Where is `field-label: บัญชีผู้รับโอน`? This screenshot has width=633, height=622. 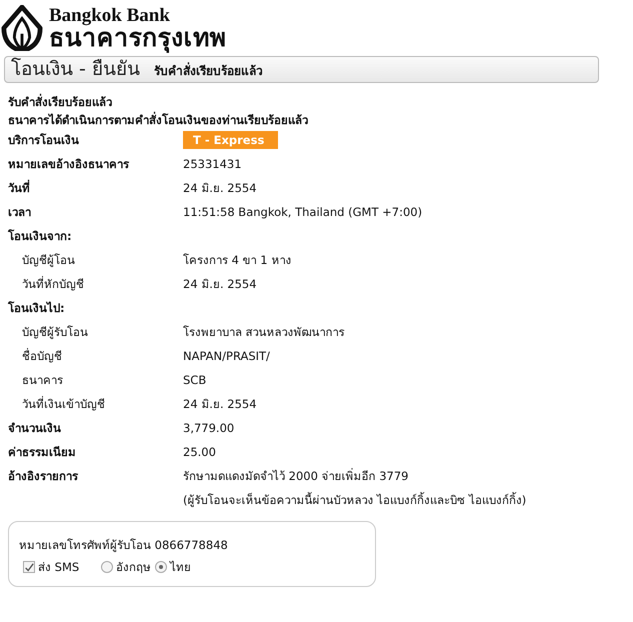
field-label: บัญชีผู้รับโอน is located at coordinates (55, 332).